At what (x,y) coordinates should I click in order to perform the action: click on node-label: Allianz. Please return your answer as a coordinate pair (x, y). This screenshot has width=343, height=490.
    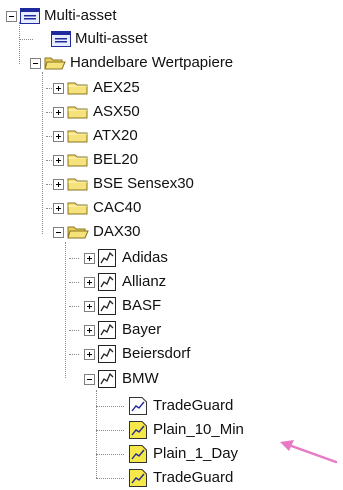
    Looking at the image, I should click on (144, 281).